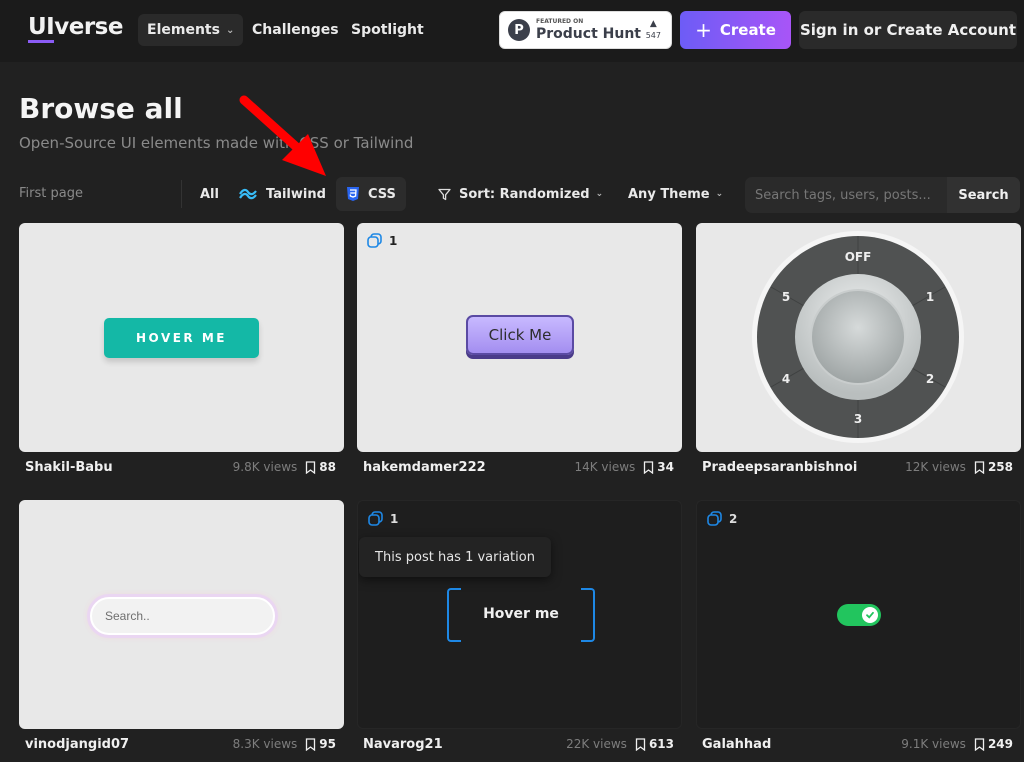  What do you see at coordinates (382, 194) in the screenshot?
I see `filter-css-label: CSS` at bounding box center [382, 194].